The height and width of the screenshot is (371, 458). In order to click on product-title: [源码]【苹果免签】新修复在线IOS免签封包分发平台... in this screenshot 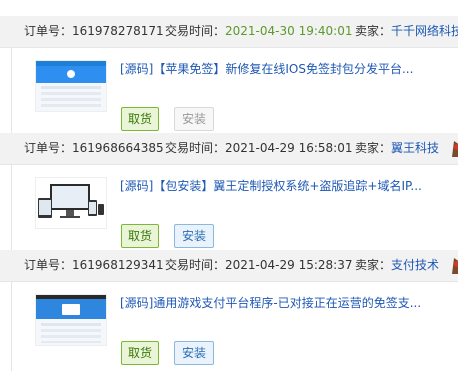, I will do `click(266, 69)`.